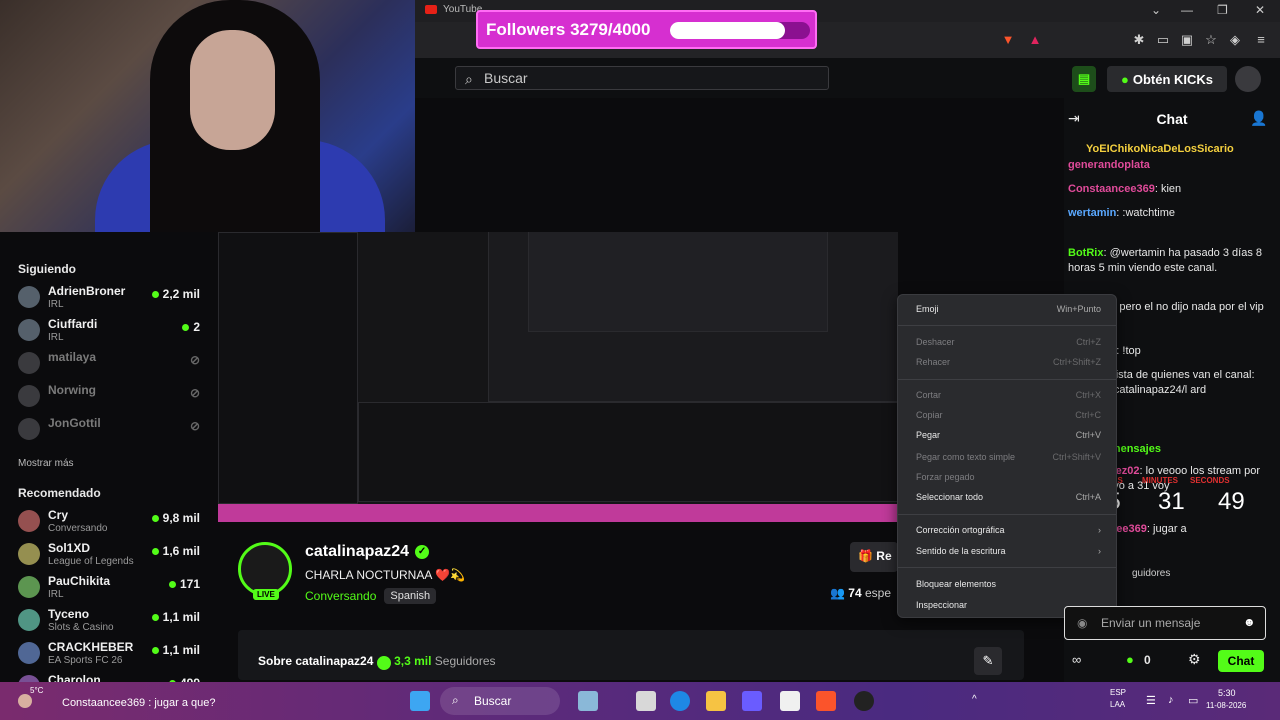 This screenshot has height=720, width=1280. I want to click on store-icon, so click(790, 701).